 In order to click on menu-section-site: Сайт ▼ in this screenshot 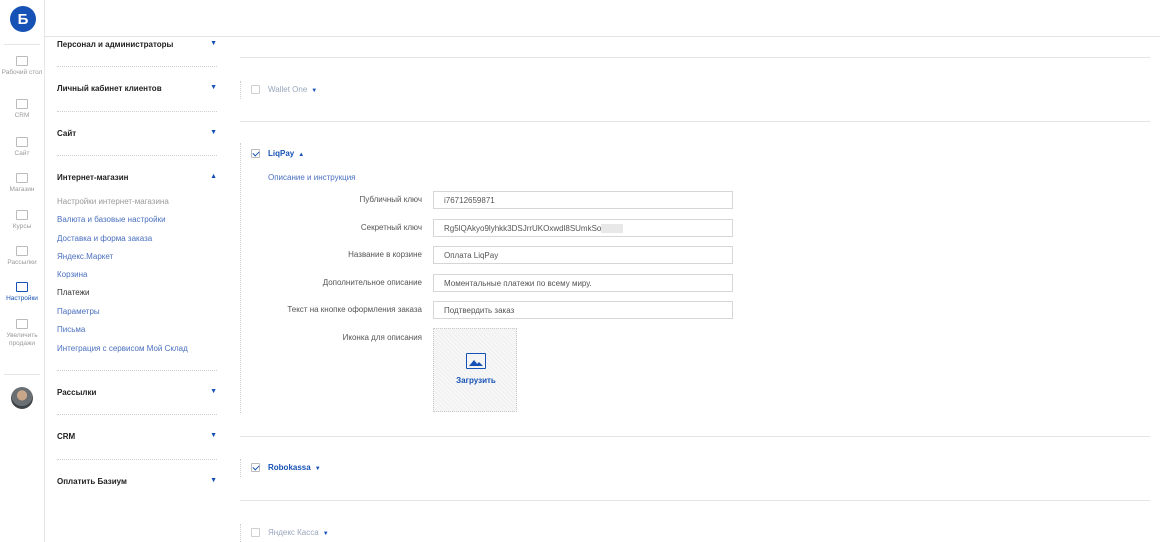, I will do `click(137, 133)`.